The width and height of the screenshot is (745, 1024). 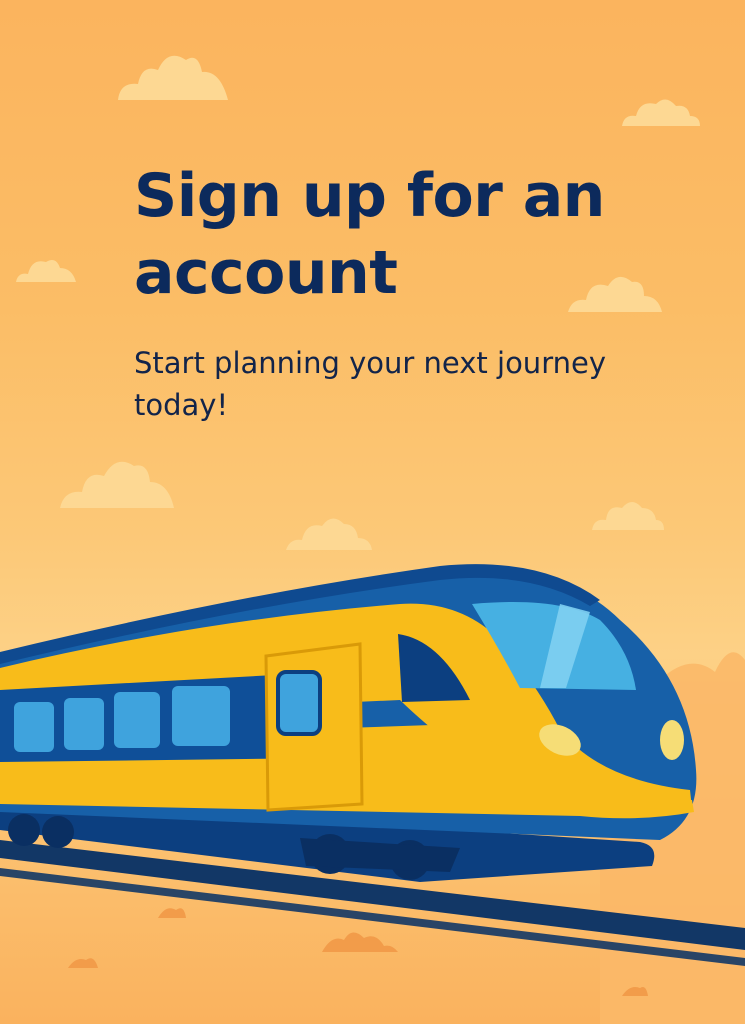 I want to click on headlight, so click(x=672, y=740).